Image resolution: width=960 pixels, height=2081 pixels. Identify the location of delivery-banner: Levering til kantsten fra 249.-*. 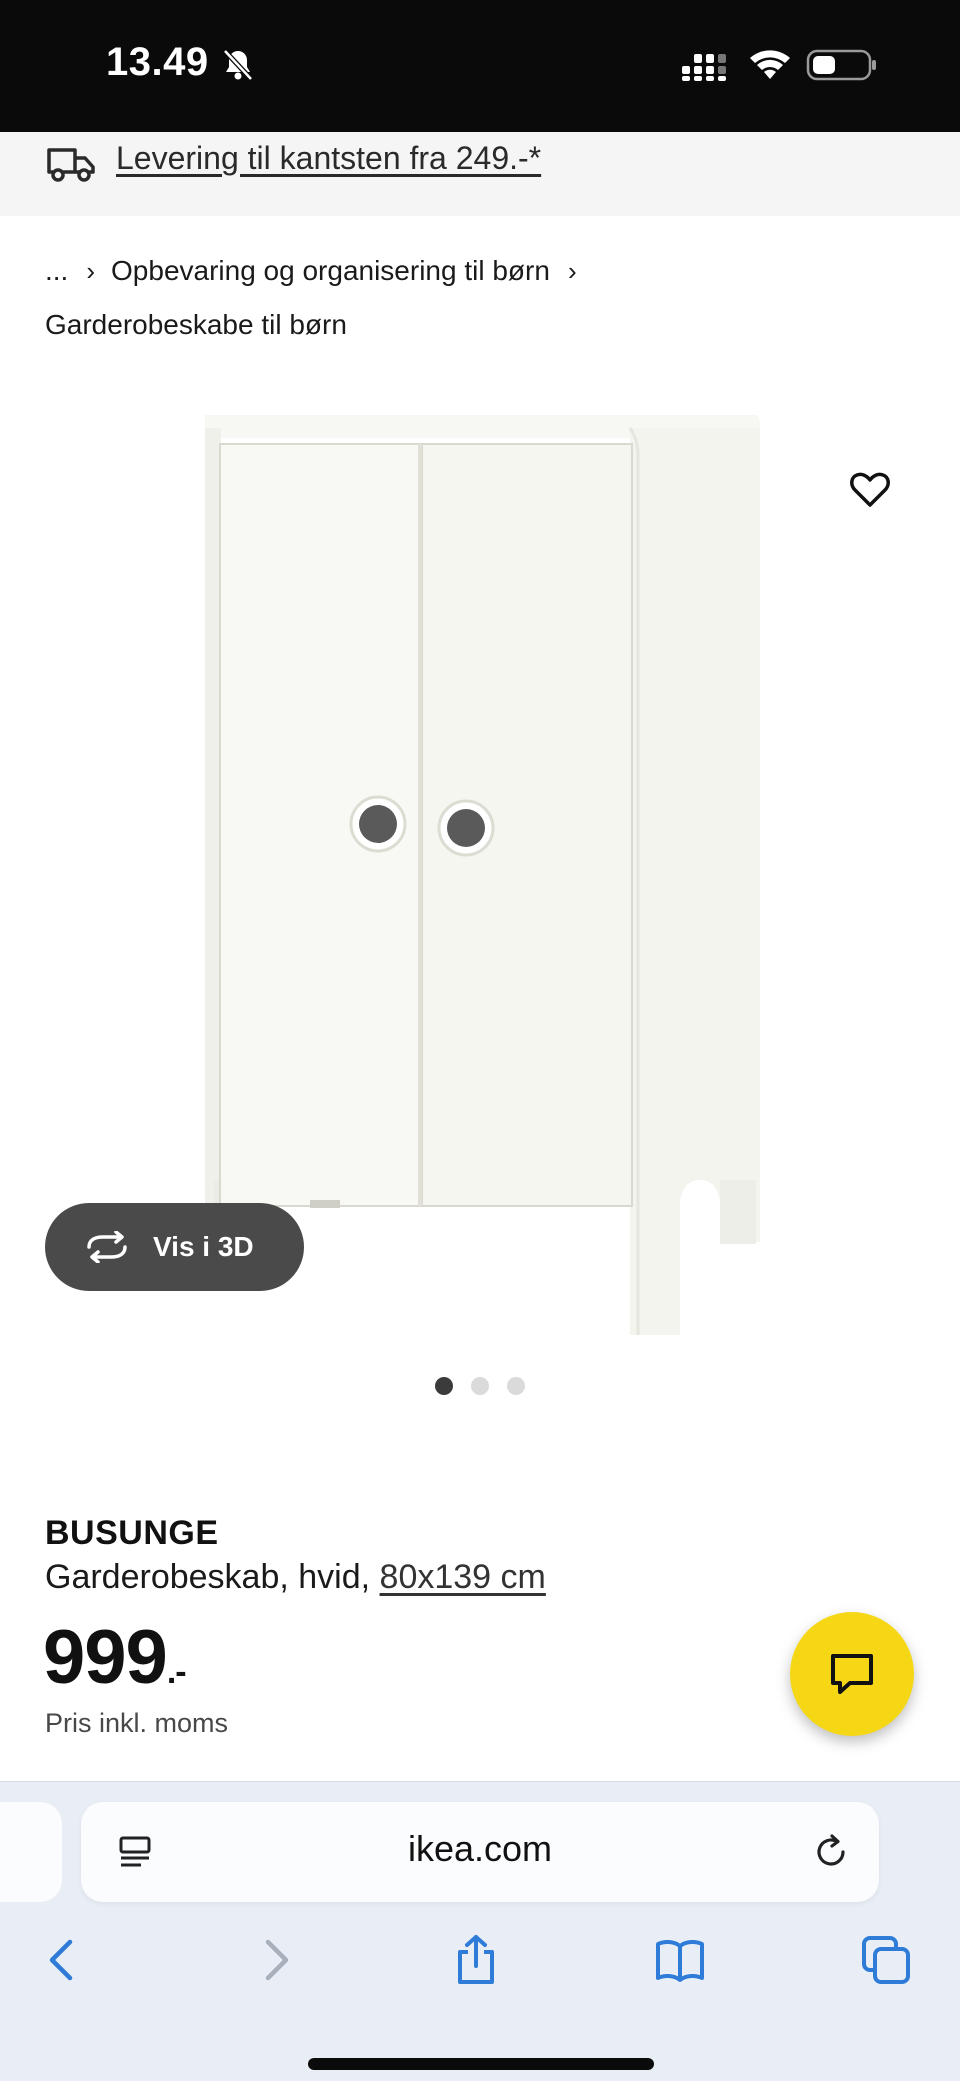
(480, 174).